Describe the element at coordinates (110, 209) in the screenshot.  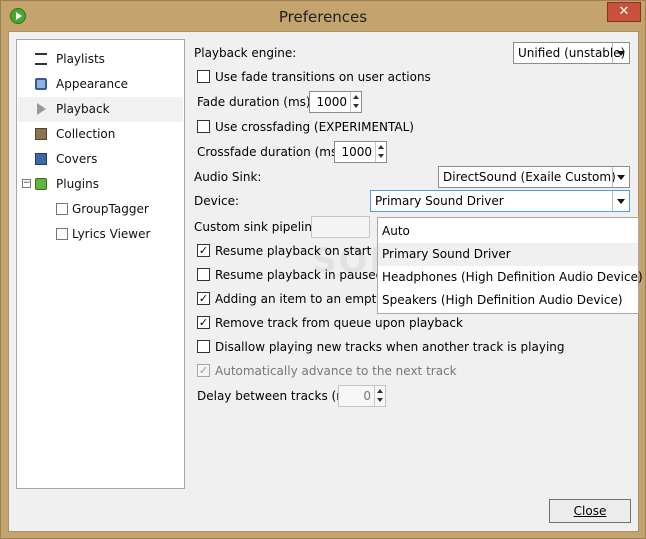
I see `sidebar-item-label: GroupTagger` at that location.